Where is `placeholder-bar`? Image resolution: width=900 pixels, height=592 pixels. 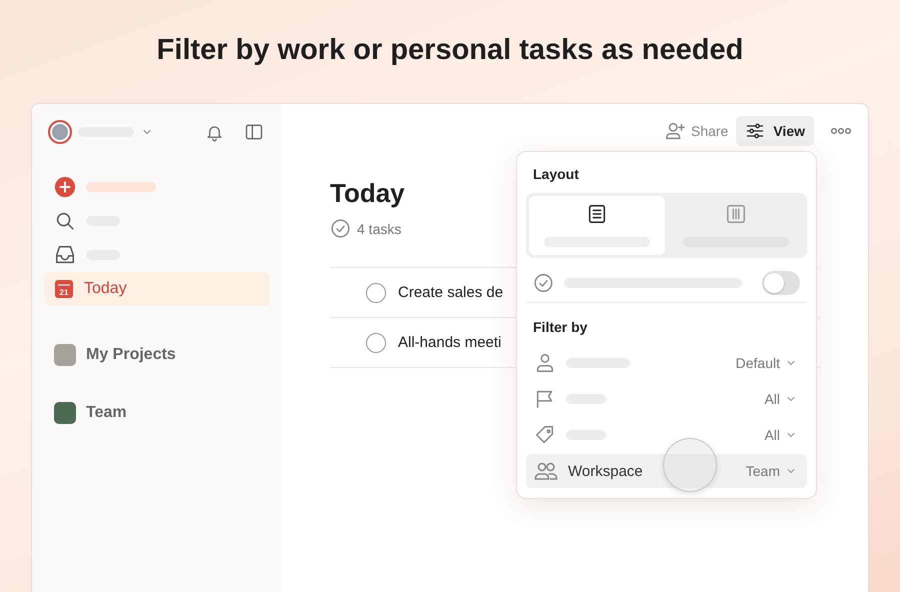
placeholder-bar is located at coordinates (121, 187).